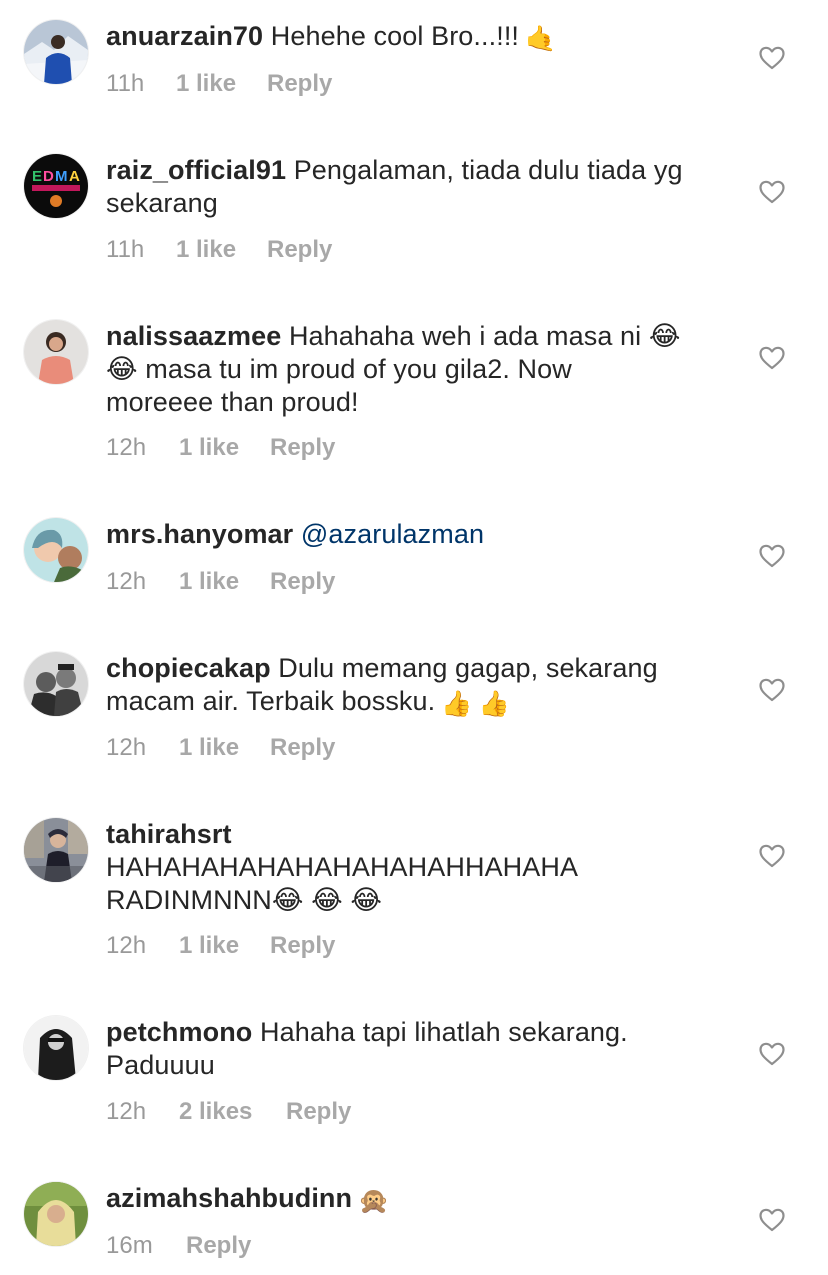 The width and height of the screenshot is (828, 1275). What do you see at coordinates (129, 1245) in the screenshot?
I see `comment-time: 16m` at bounding box center [129, 1245].